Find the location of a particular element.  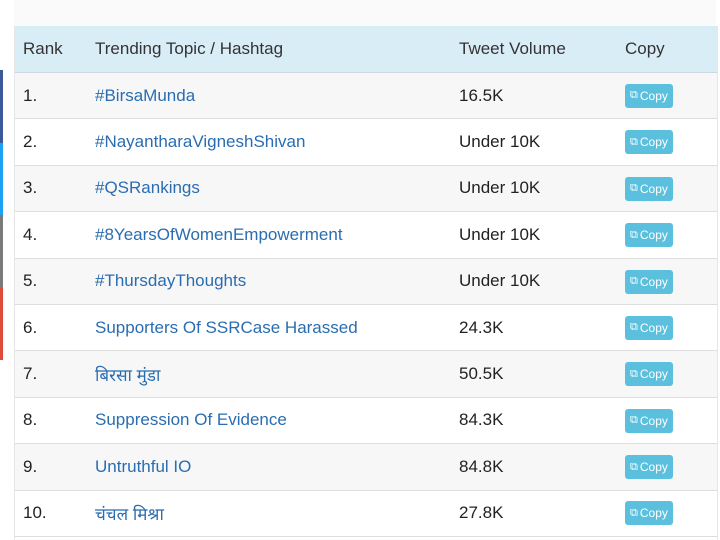

trending-topic-link: Untruthful IO is located at coordinates (143, 466).